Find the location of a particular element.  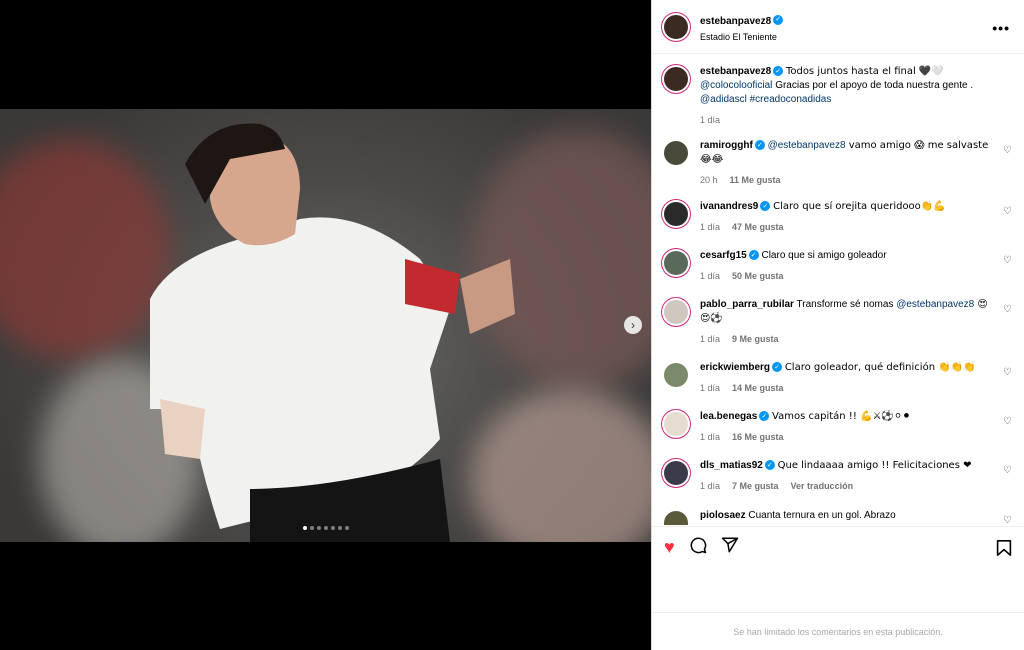

comment-username: ivanandres9 is located at coordinates (729, 206).